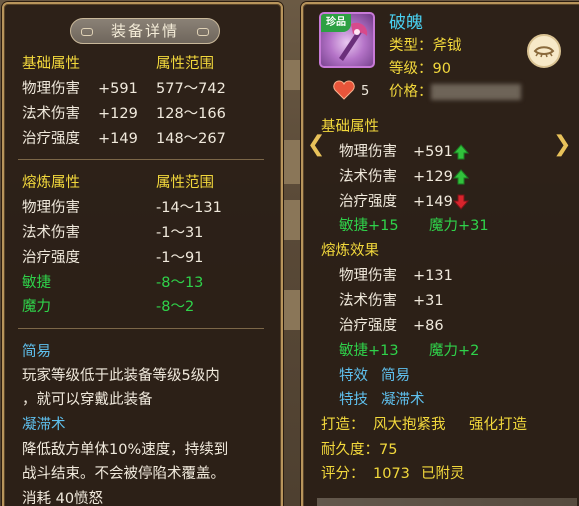 The image size is (579, 506). Describe the element at coordinates (51, 183) in the screenshot. I see `refine-attributes-header: 熔炼属性` at that location.